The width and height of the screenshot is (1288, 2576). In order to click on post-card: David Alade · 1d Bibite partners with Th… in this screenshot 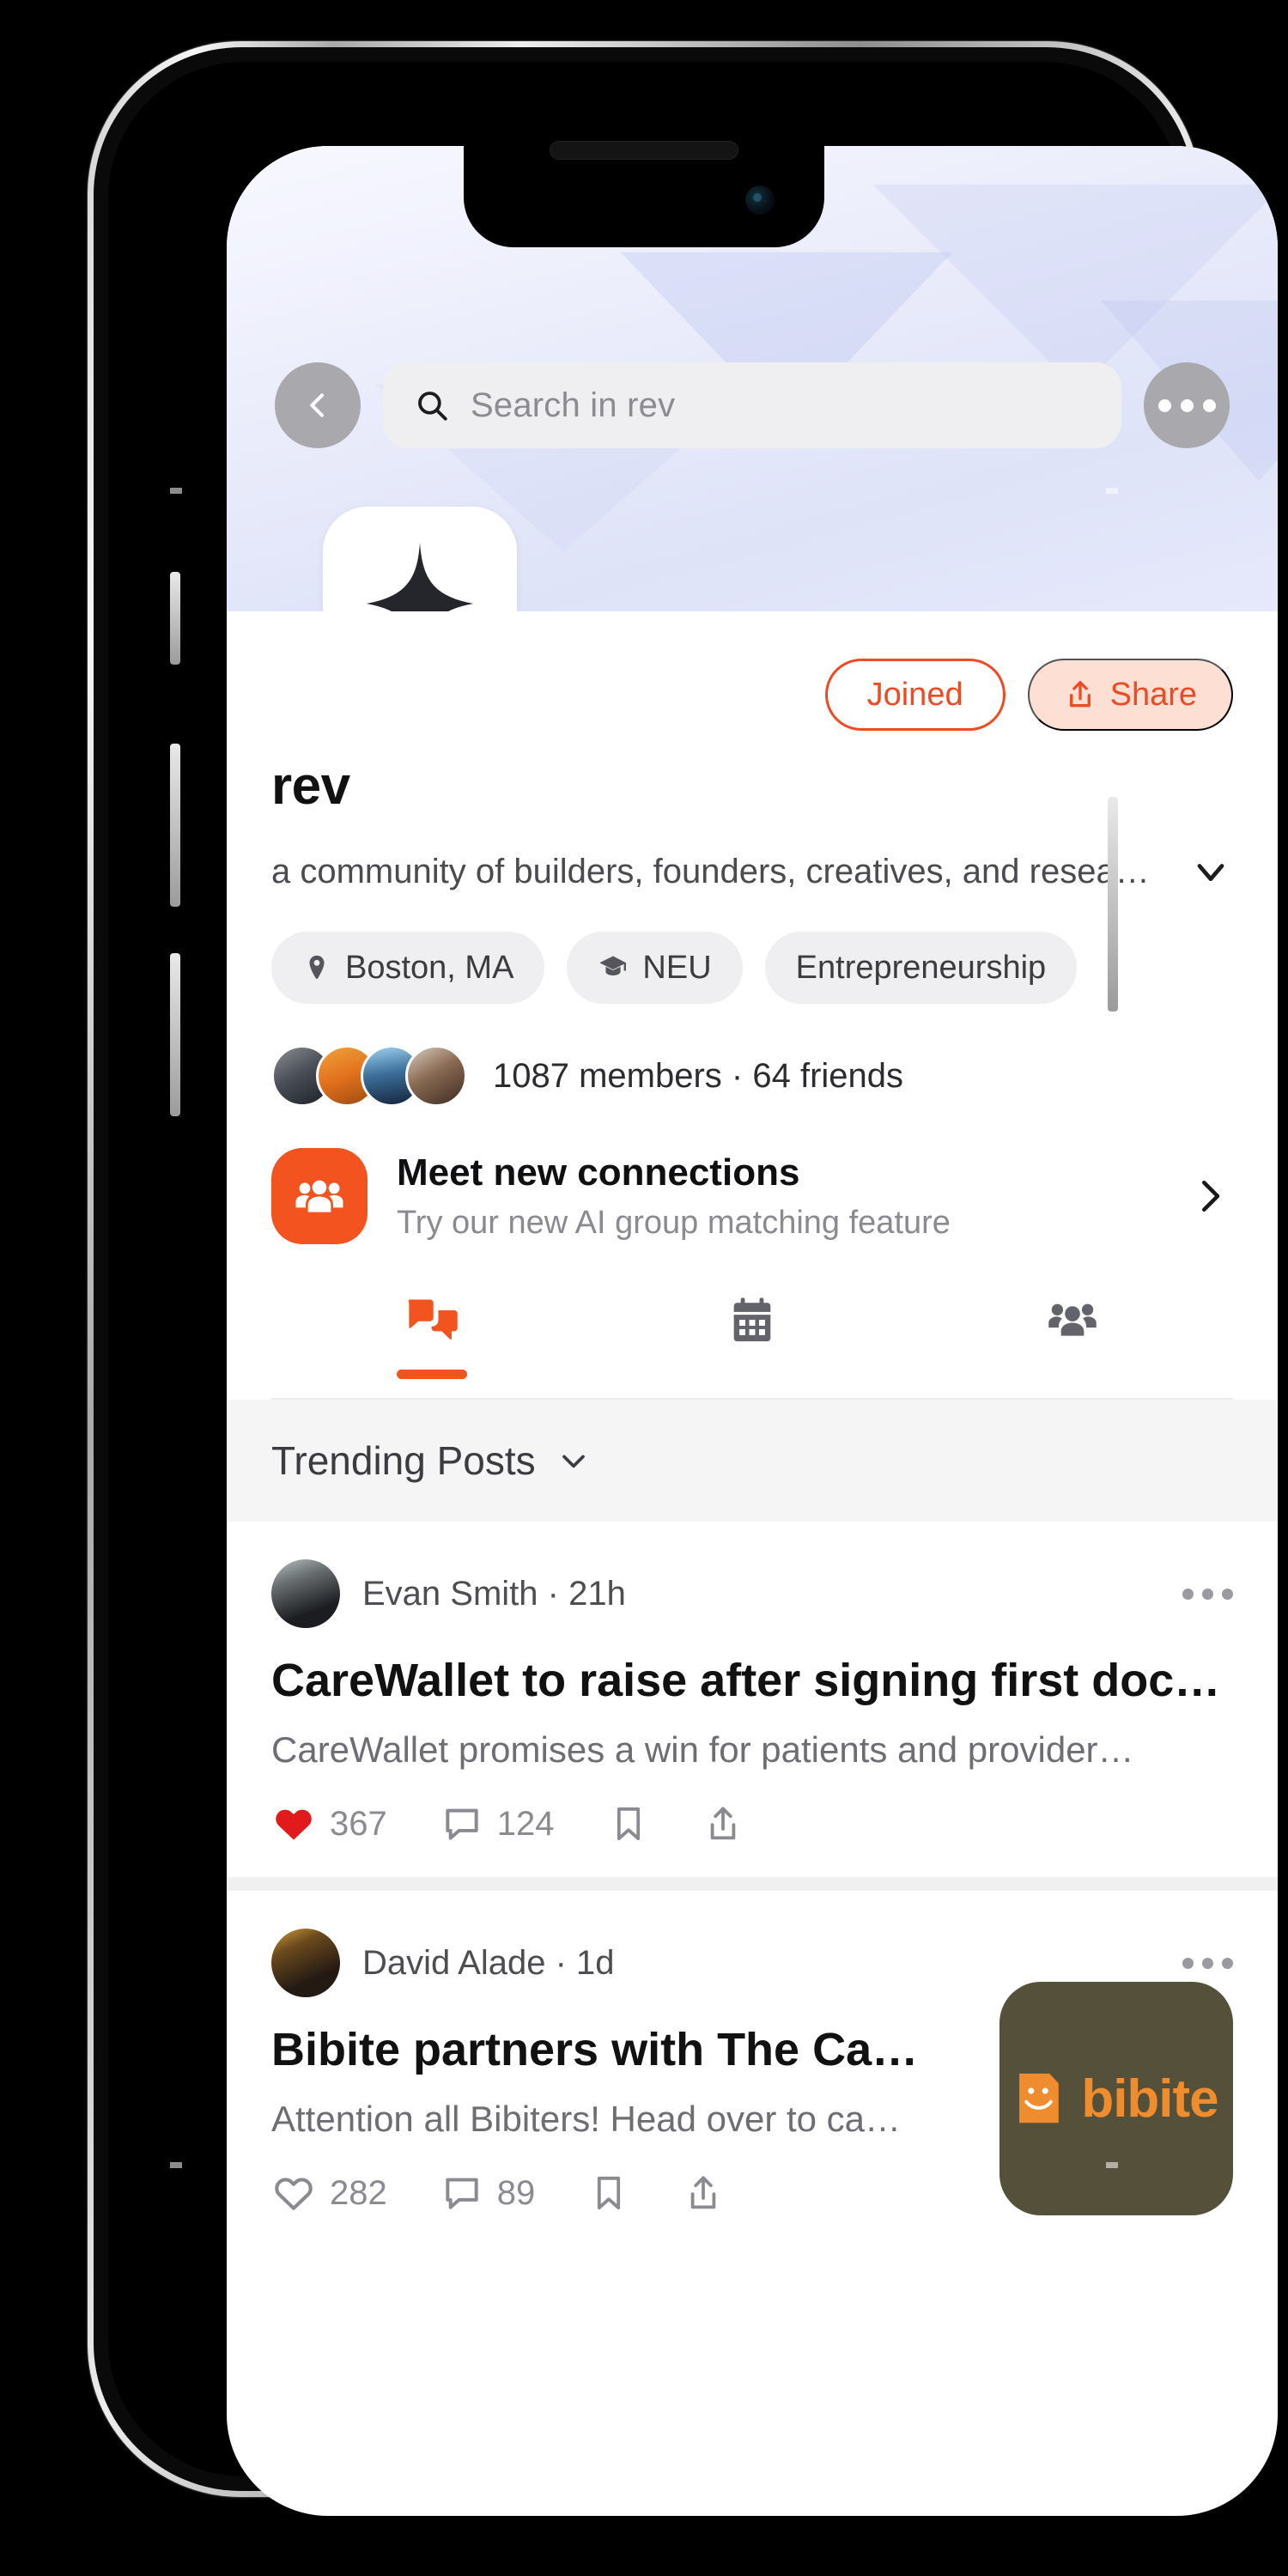, I will do `click(753, 2062)`.